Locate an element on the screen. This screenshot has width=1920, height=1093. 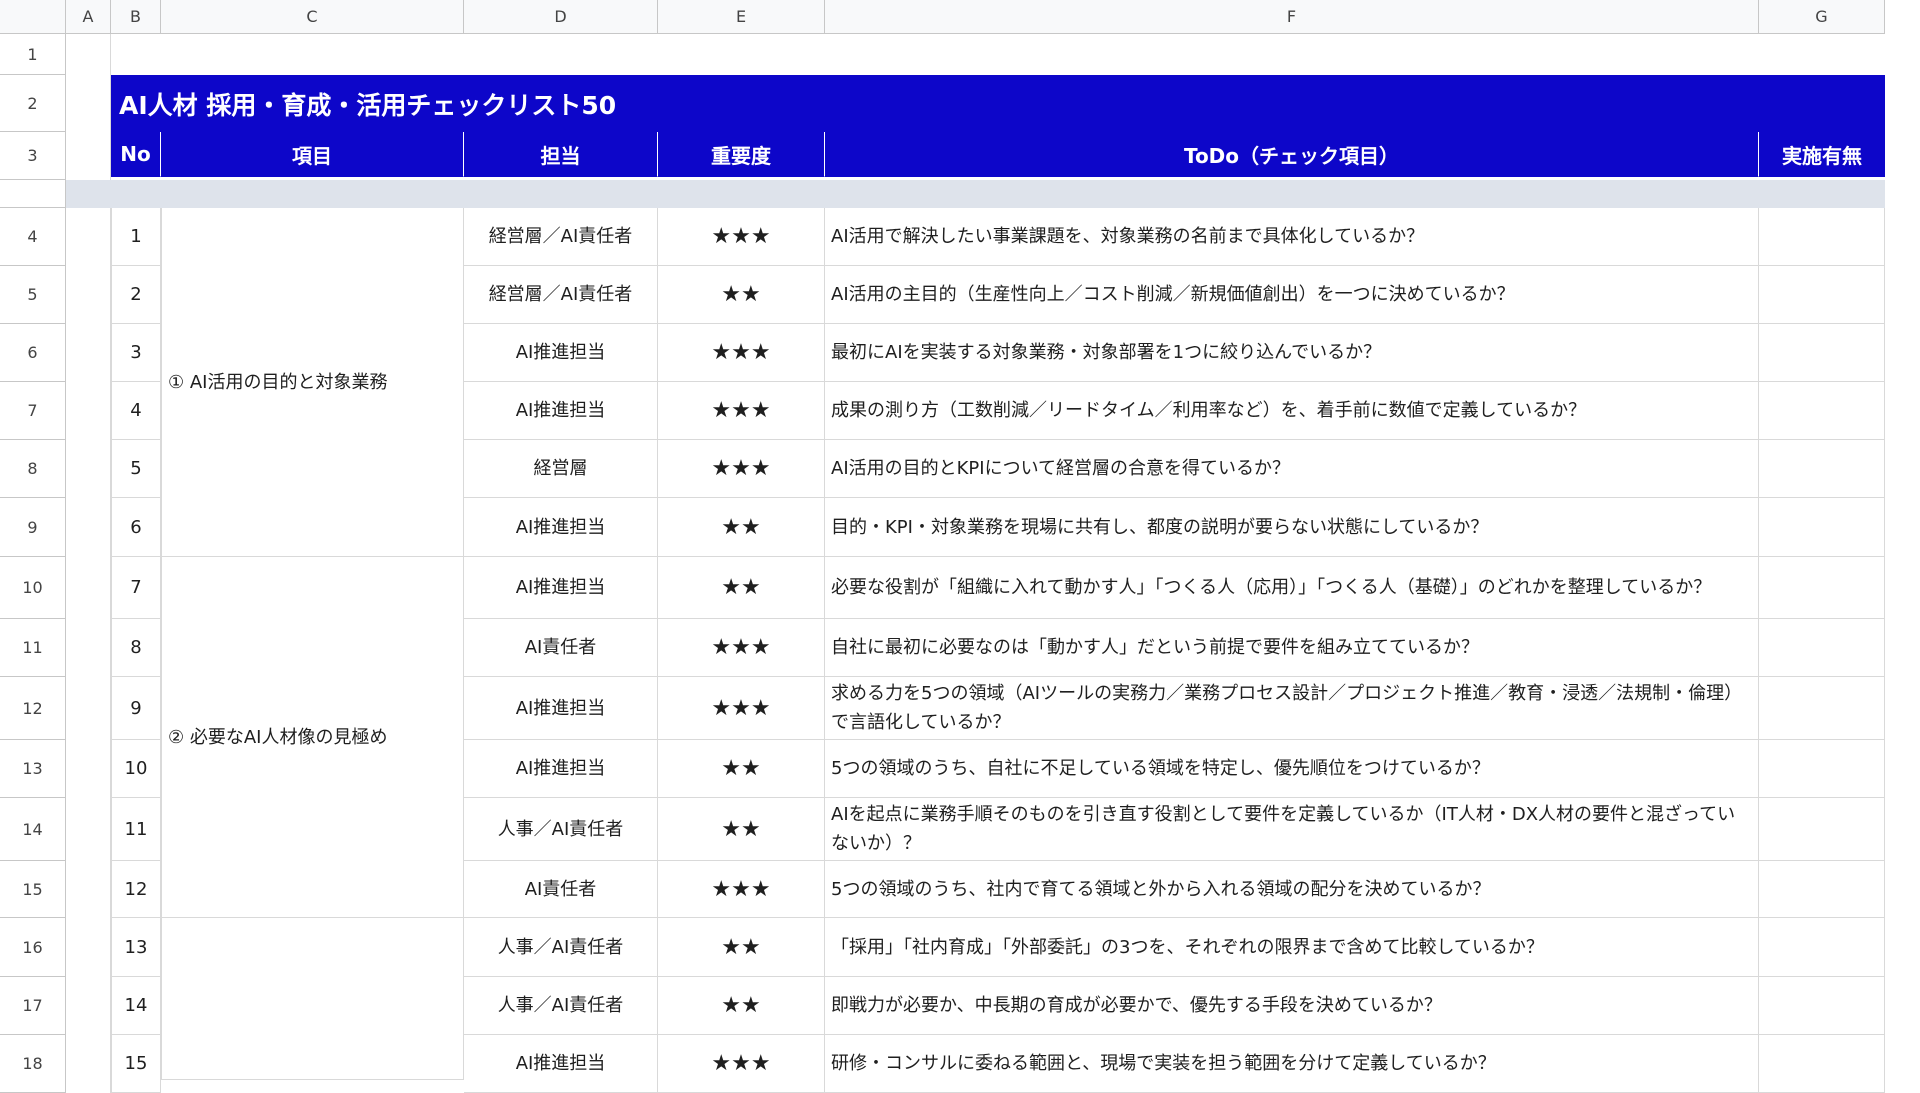
cell-a-header-area is located at coordinates (88, 107).